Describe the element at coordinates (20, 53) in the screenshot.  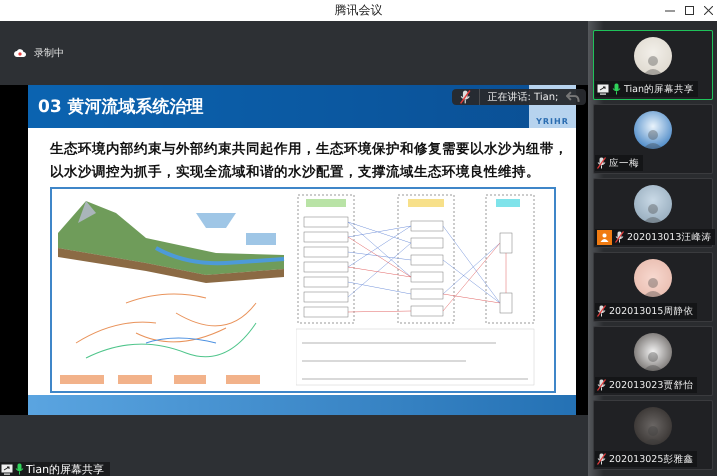
I see `cloud-recording-icon` at that location.